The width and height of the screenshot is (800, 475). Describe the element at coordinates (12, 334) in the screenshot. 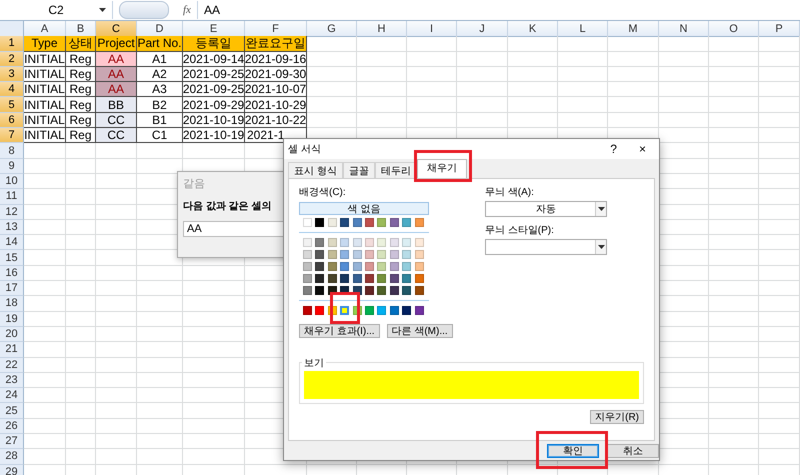

I see `row-header: 20` at that location.